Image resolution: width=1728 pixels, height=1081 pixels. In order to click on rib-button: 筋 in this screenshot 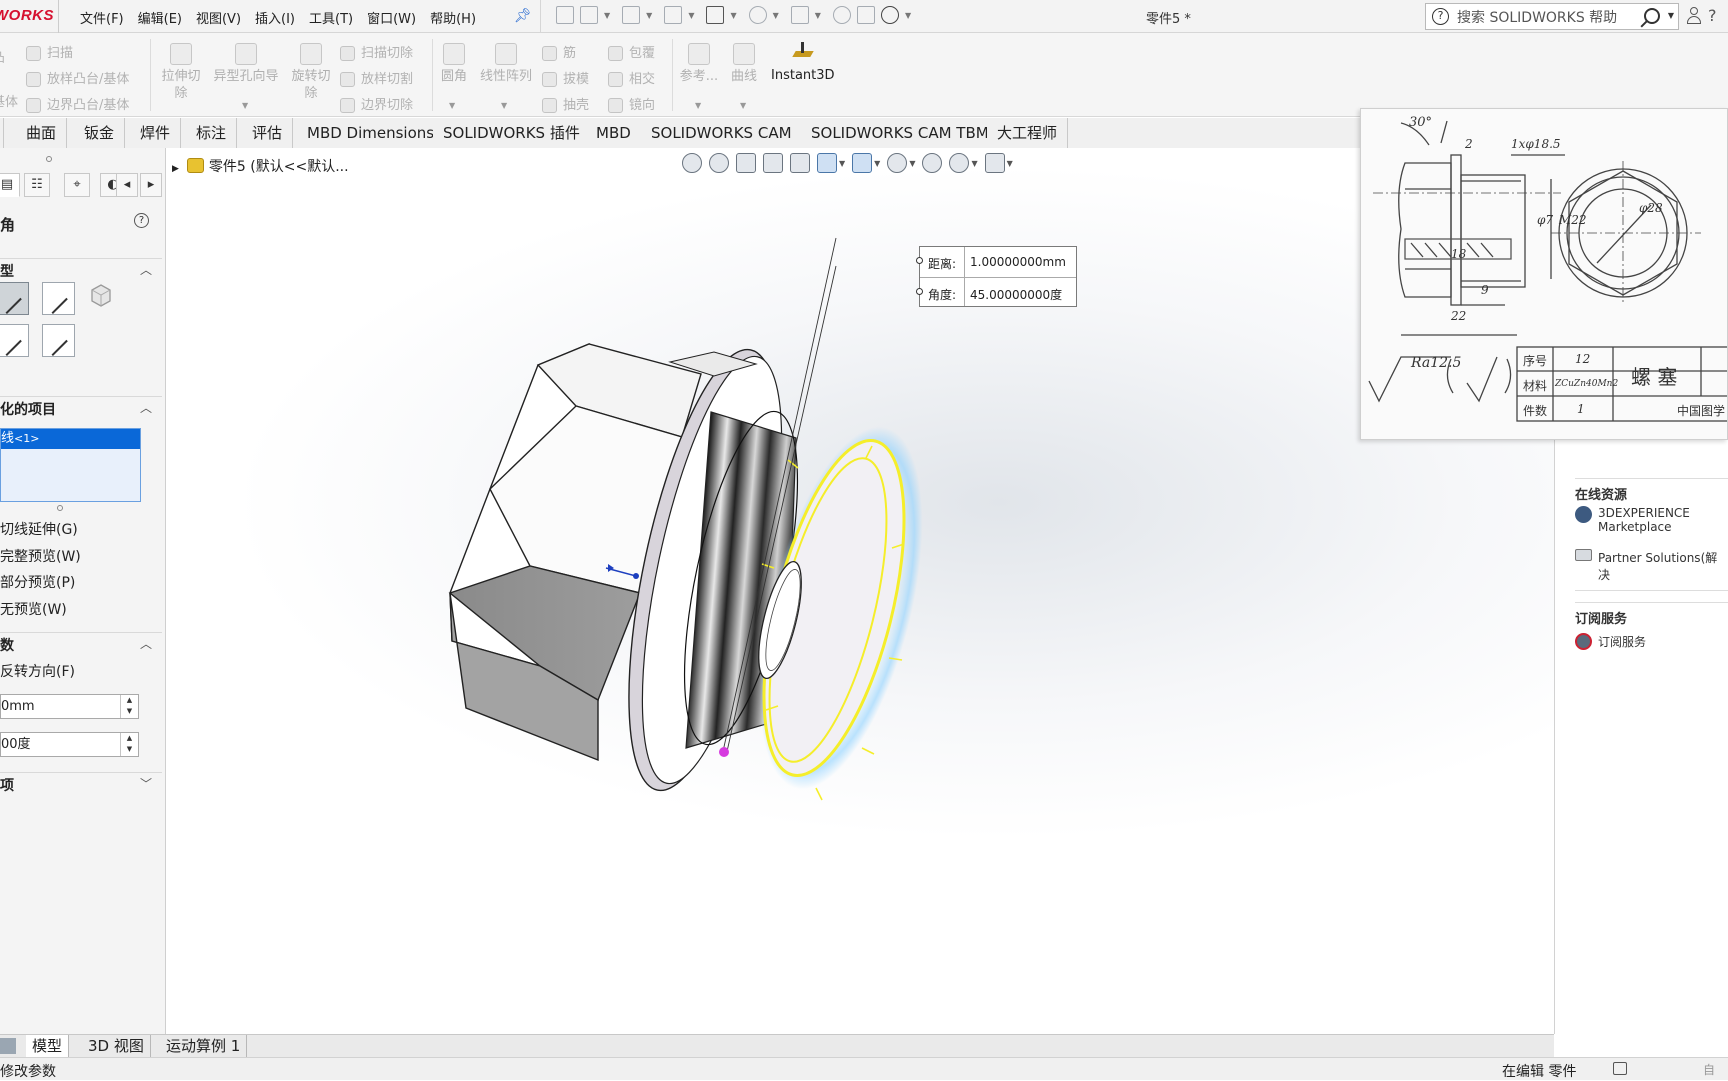, I will do `click(559, 51)`.